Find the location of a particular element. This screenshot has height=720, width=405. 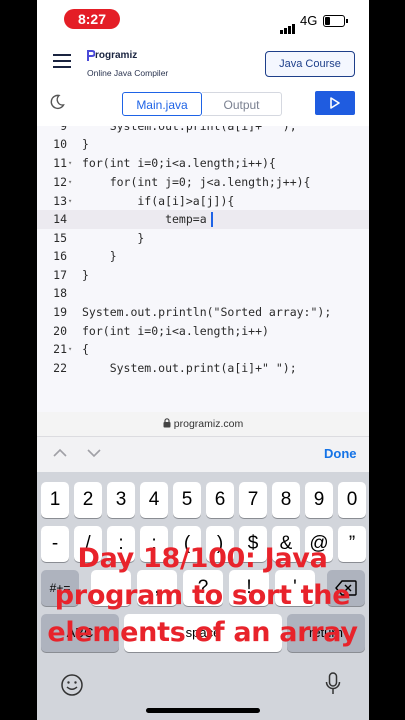

tab-main-java: Main.java is located at coordinates (162, 104).